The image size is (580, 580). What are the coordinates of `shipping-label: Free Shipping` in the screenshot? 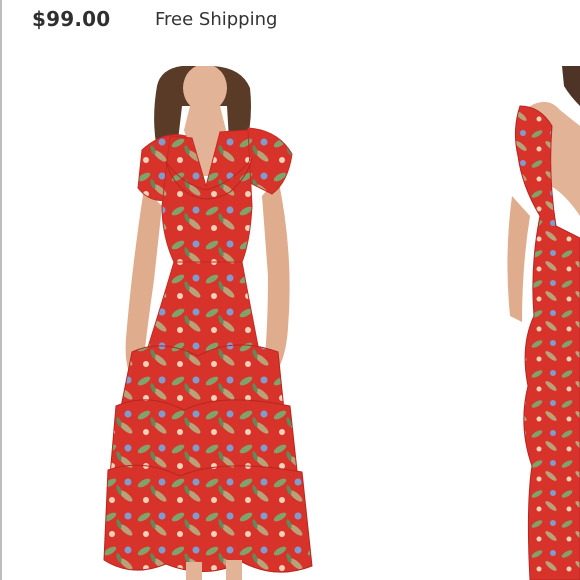 It's located at (216, 19).